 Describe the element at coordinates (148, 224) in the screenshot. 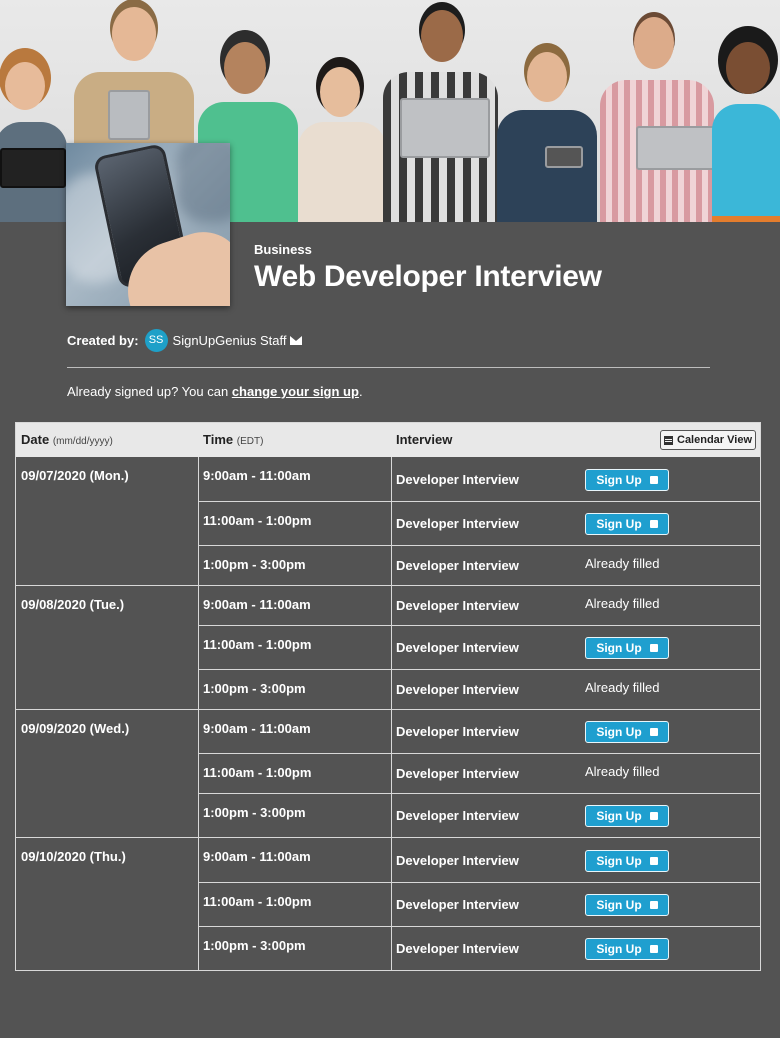

I see `signup-thumbnail-image` at that location.